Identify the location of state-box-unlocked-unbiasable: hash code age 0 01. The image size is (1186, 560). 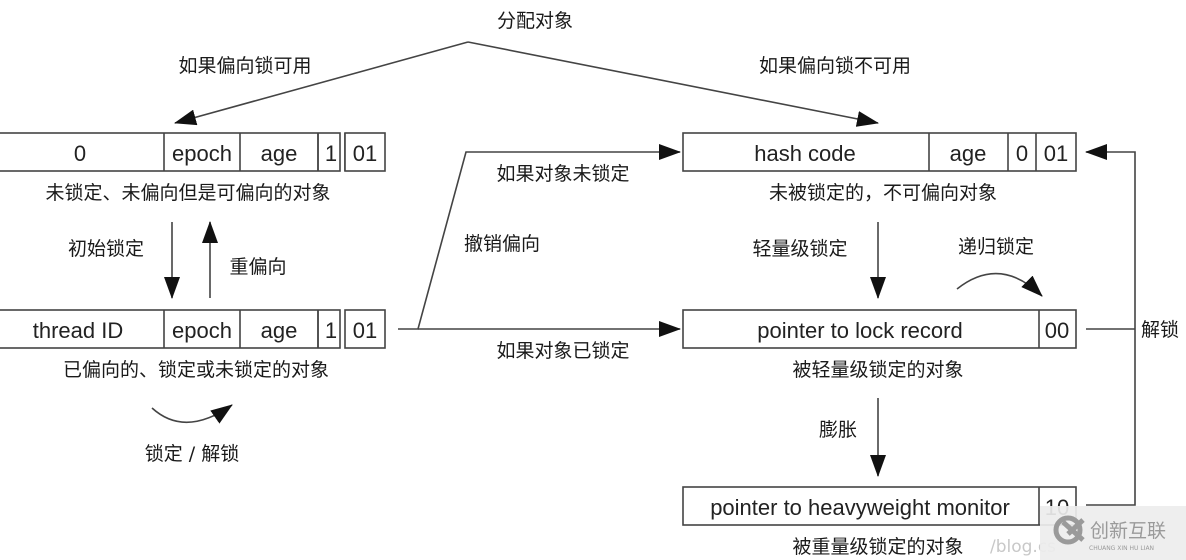
(879, 152).